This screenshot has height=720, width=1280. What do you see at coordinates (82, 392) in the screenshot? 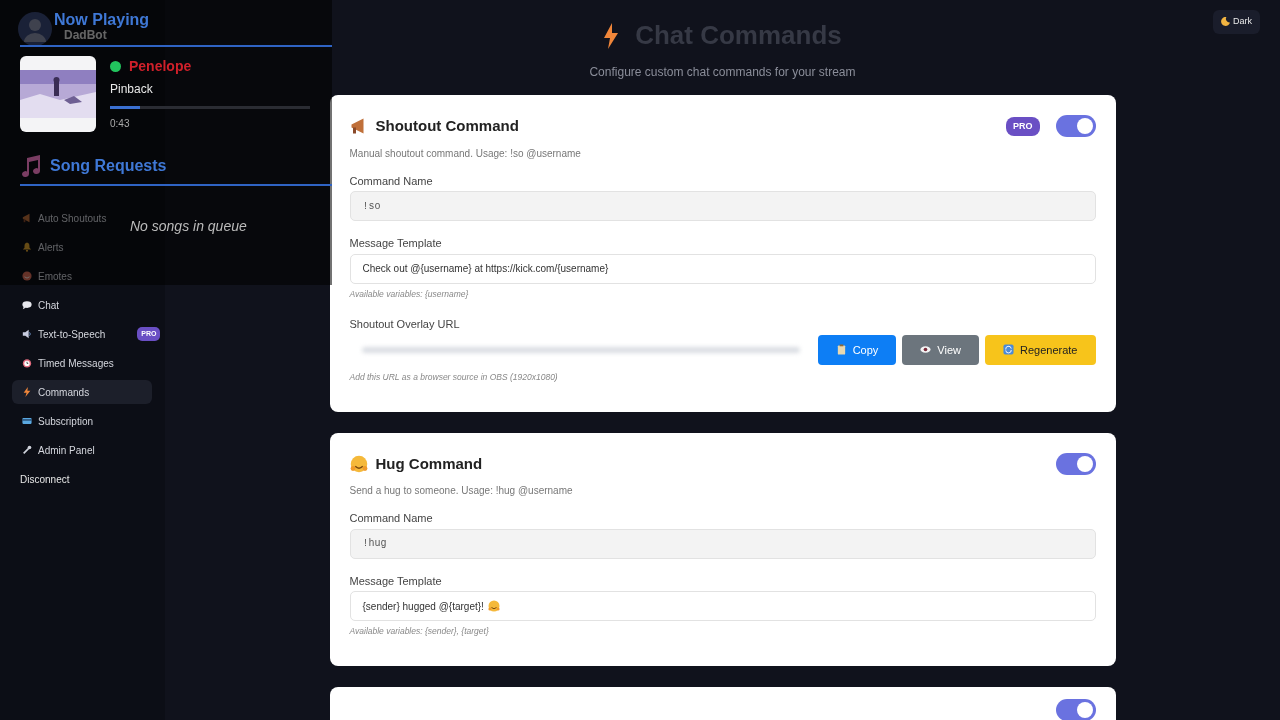
I see `sidebar-item: Commands` at bounding box center [82, 392].